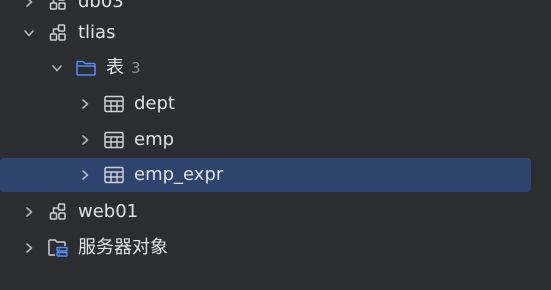 The width and height of the screenshot is (551, 290). I want to click on tree-node-label: tlias, so click(97, 32).